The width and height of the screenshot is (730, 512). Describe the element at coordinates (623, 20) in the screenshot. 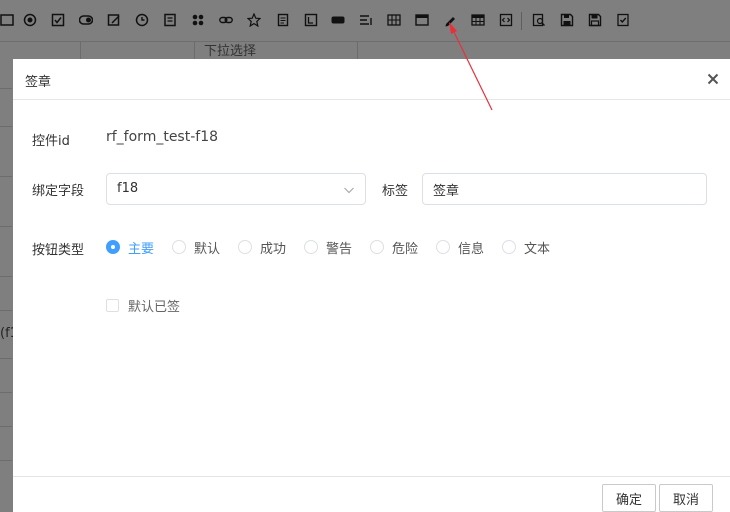

I see `publish-icon` at that location.